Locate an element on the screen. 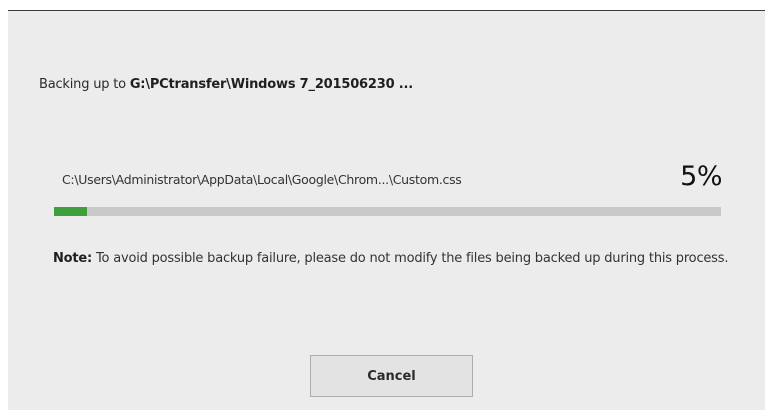 This screenshot has height=410, width=765. cancel-button: Cancel is located at coordinates (391, 376).